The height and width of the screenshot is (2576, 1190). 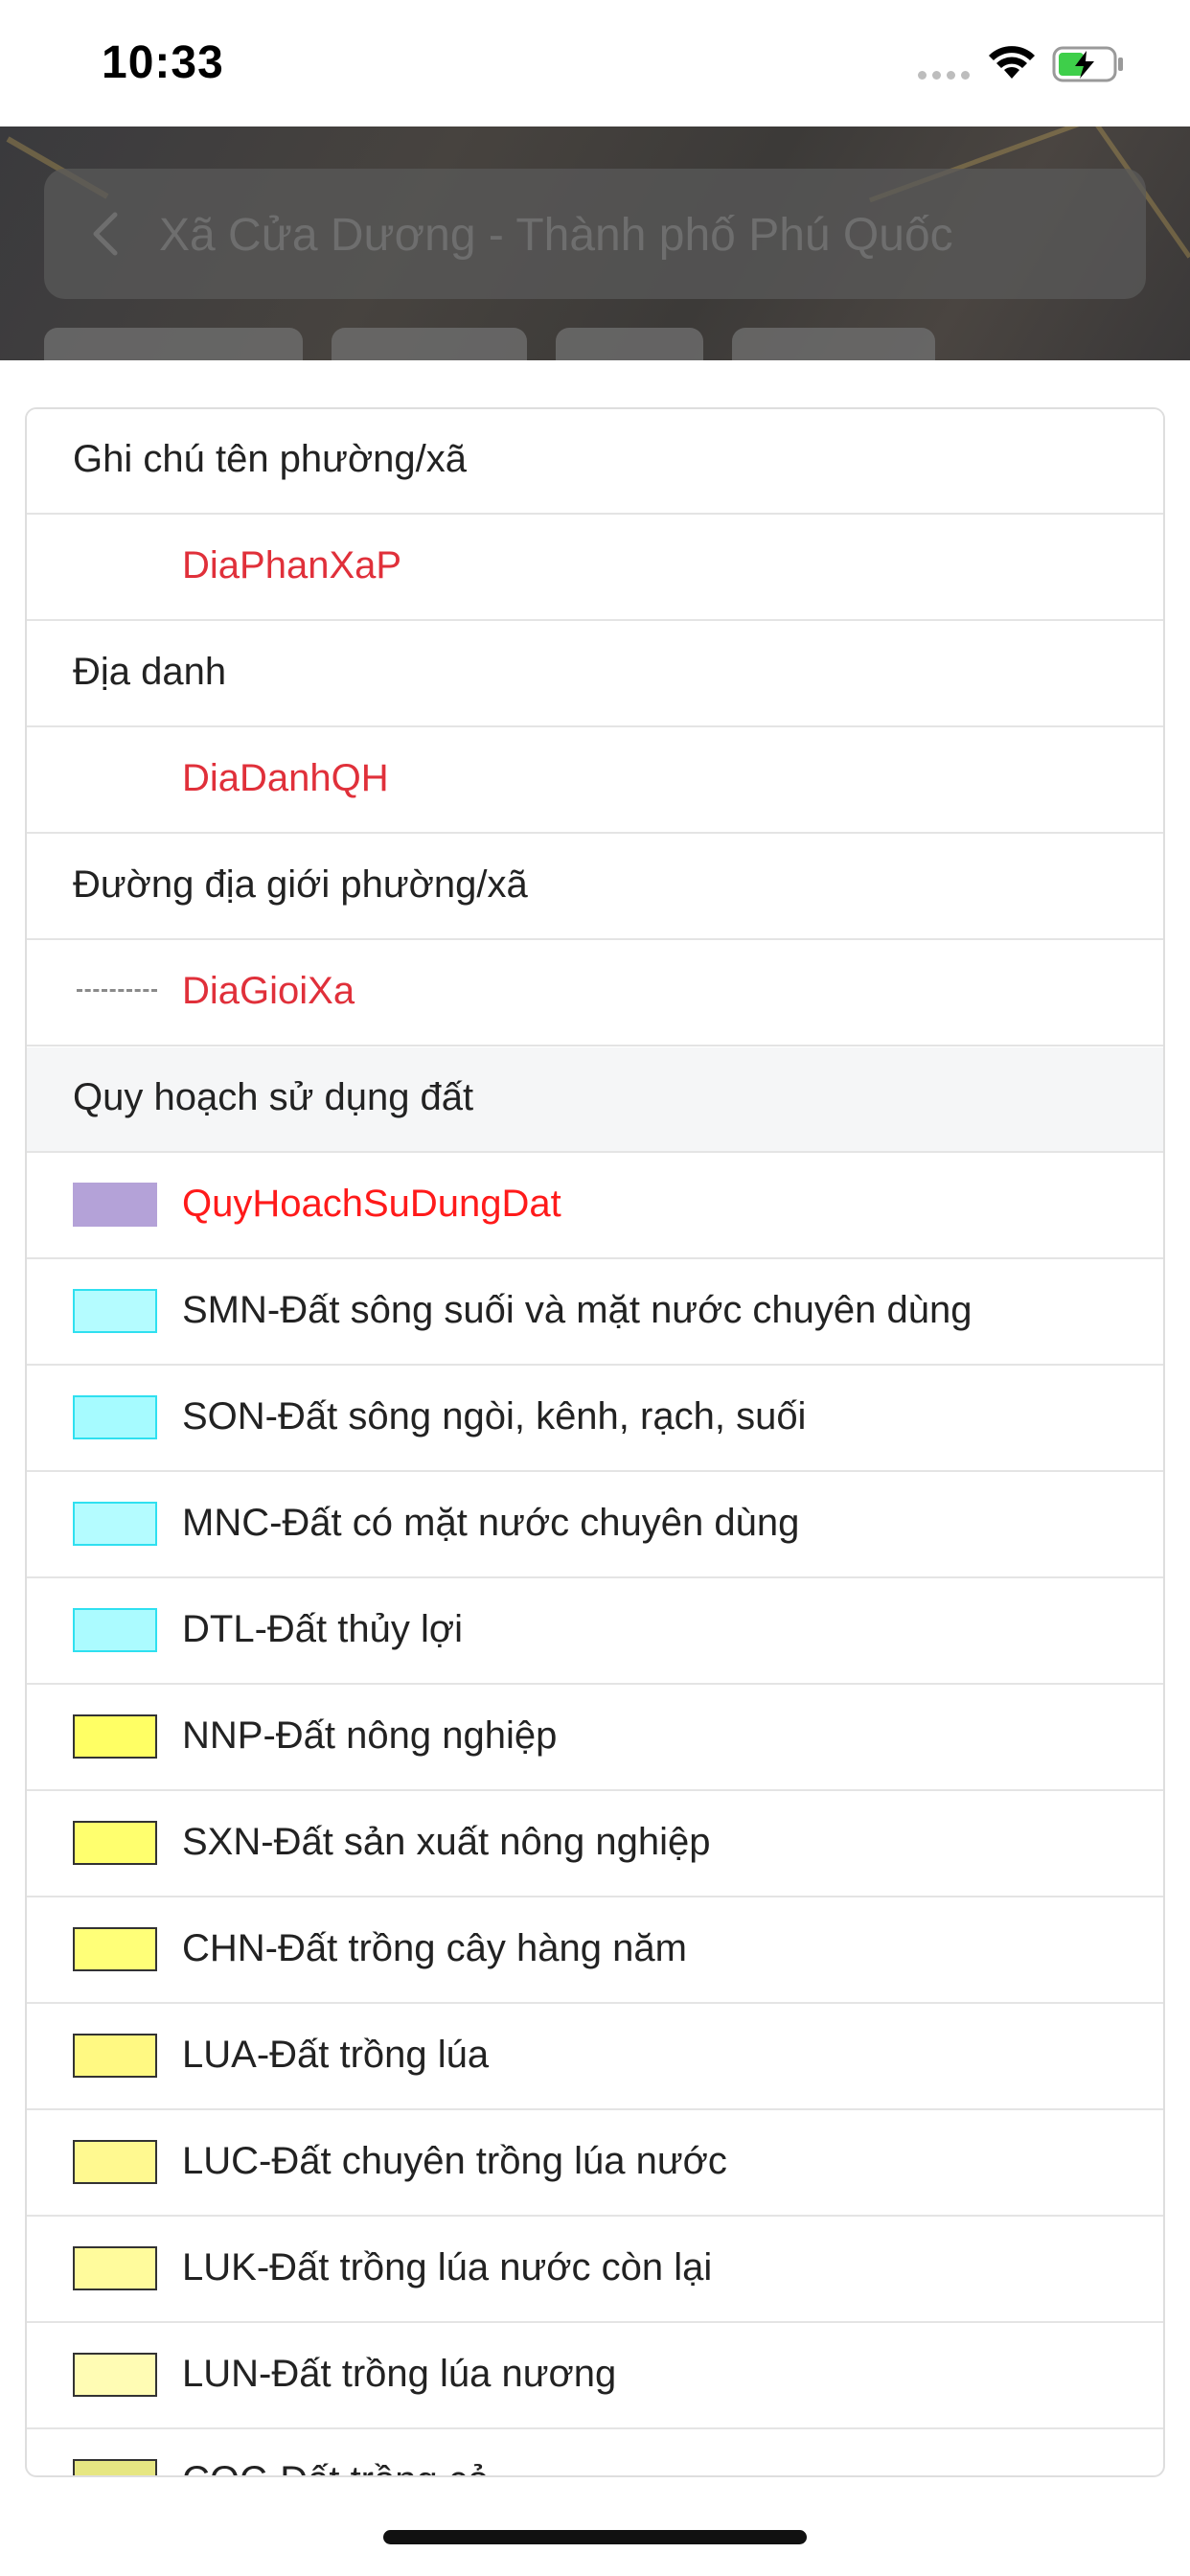 I want to click on legend-item: LUA-Đất trồng lúa, so click(x=595, y=2057).